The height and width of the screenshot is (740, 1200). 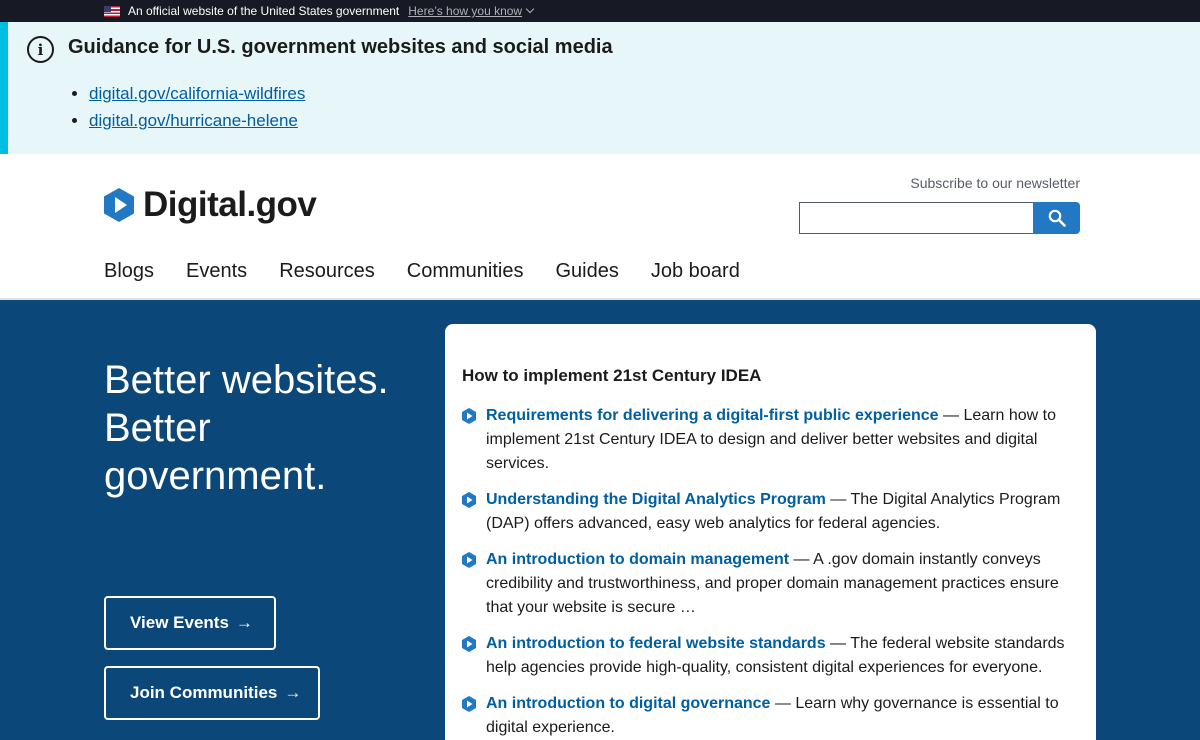 I want to click on nav-item-events: Events, so click(x=216, y=271).